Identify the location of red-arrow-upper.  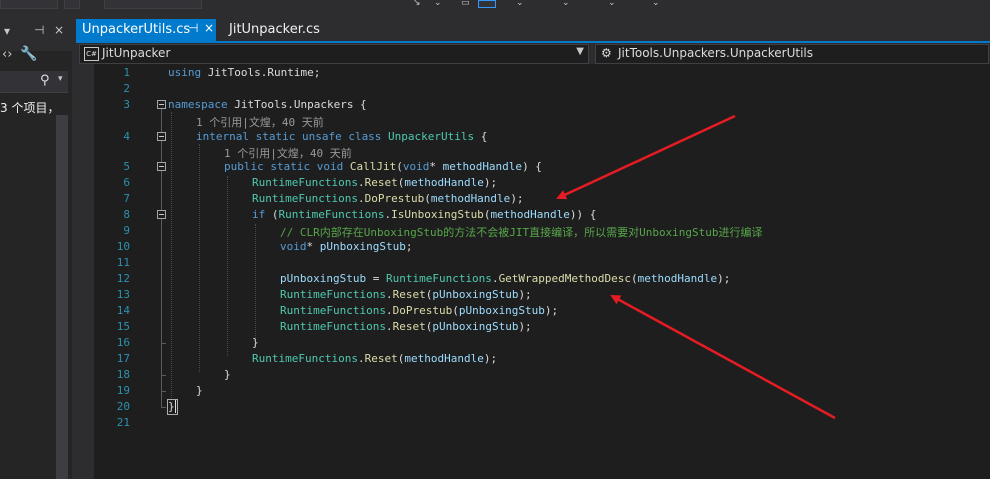
(646, 157).